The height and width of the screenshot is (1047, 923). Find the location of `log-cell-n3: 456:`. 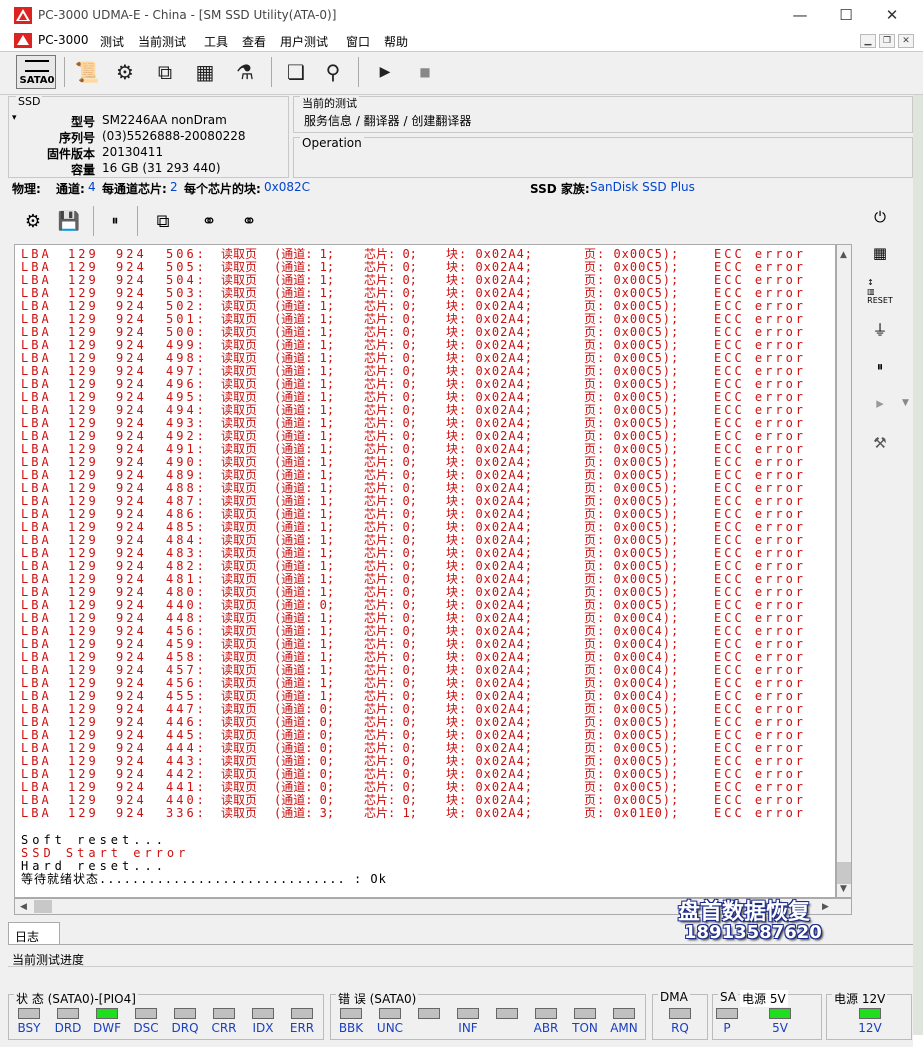

log-cell-n3: 456: is located at coordinates (186, 683).